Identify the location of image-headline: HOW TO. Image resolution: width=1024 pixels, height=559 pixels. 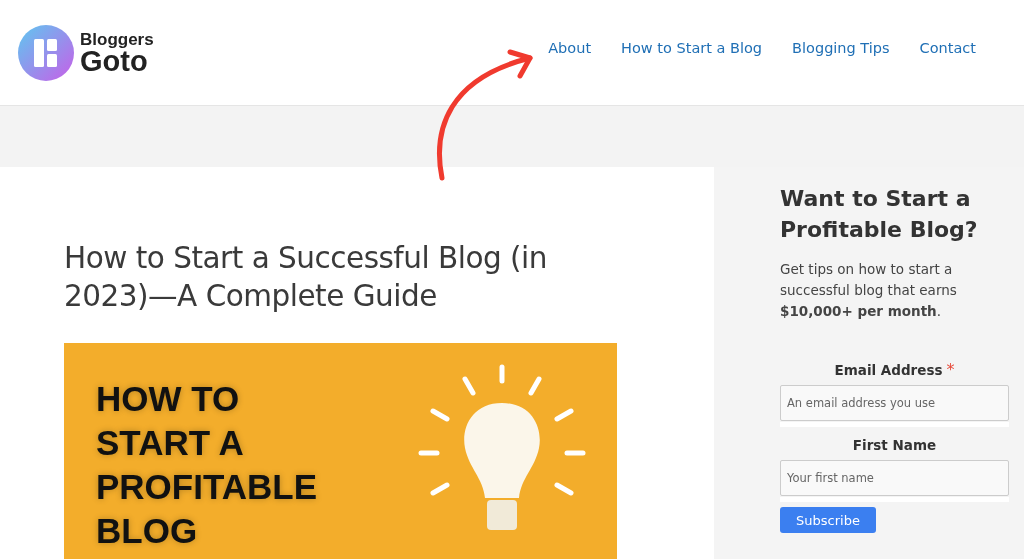
(168, 399).